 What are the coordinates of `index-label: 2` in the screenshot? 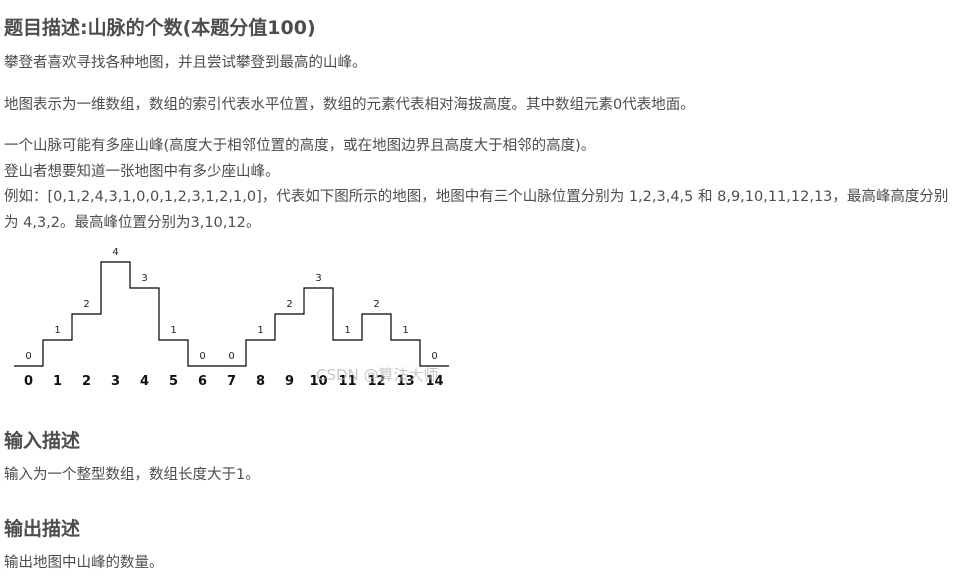 It's located at (86, 381).